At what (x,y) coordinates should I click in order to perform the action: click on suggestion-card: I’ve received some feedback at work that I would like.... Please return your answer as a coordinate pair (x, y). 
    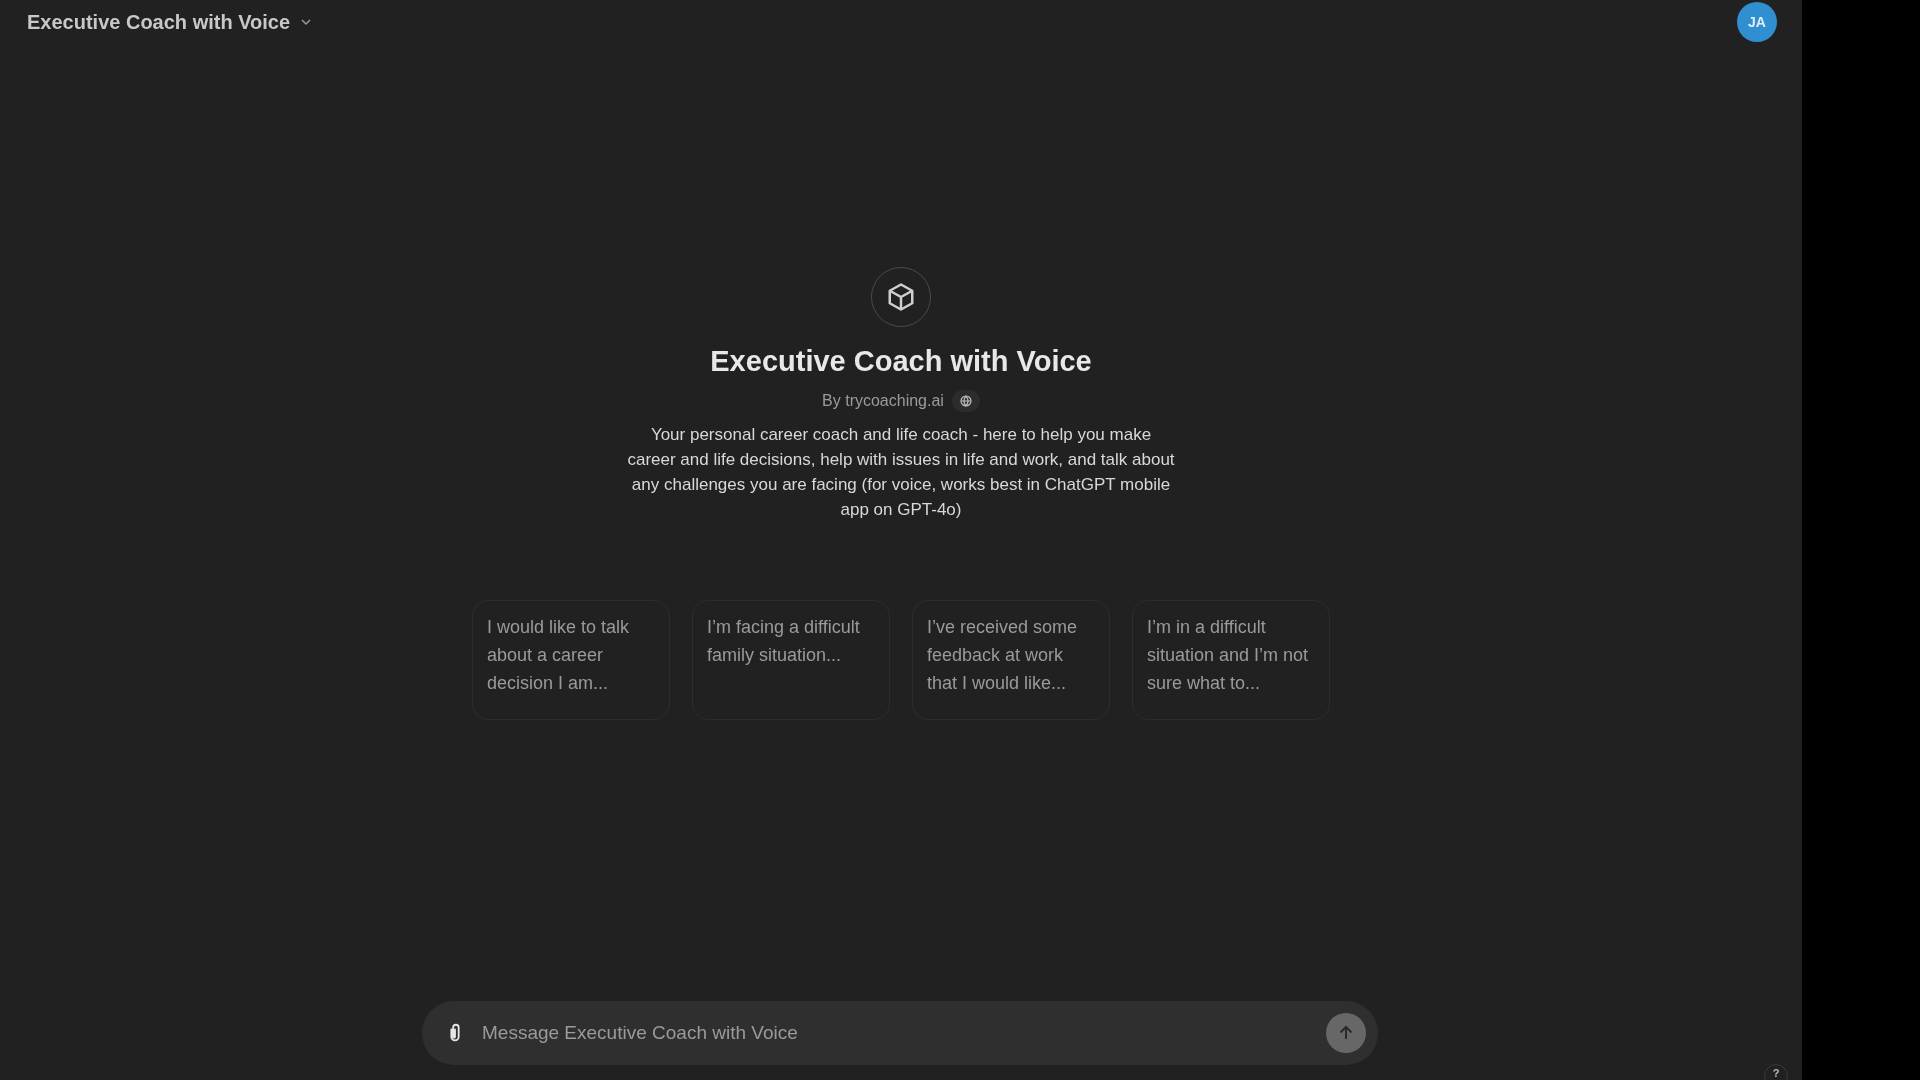
    Looking at the image, I should click on (1011, 660).